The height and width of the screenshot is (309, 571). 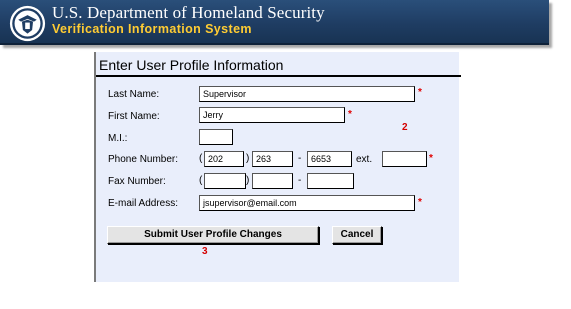 I want to click on phone-dash: -, so click(x=300, y=158).